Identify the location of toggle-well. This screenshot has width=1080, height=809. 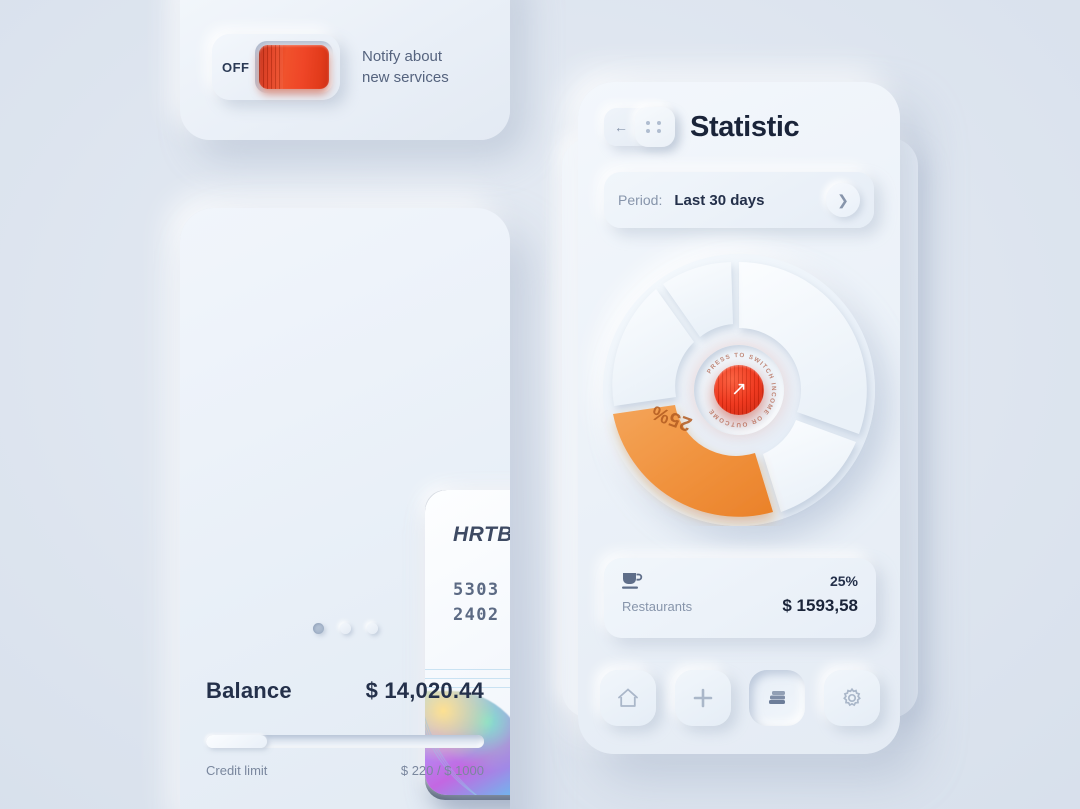
(294, 67).